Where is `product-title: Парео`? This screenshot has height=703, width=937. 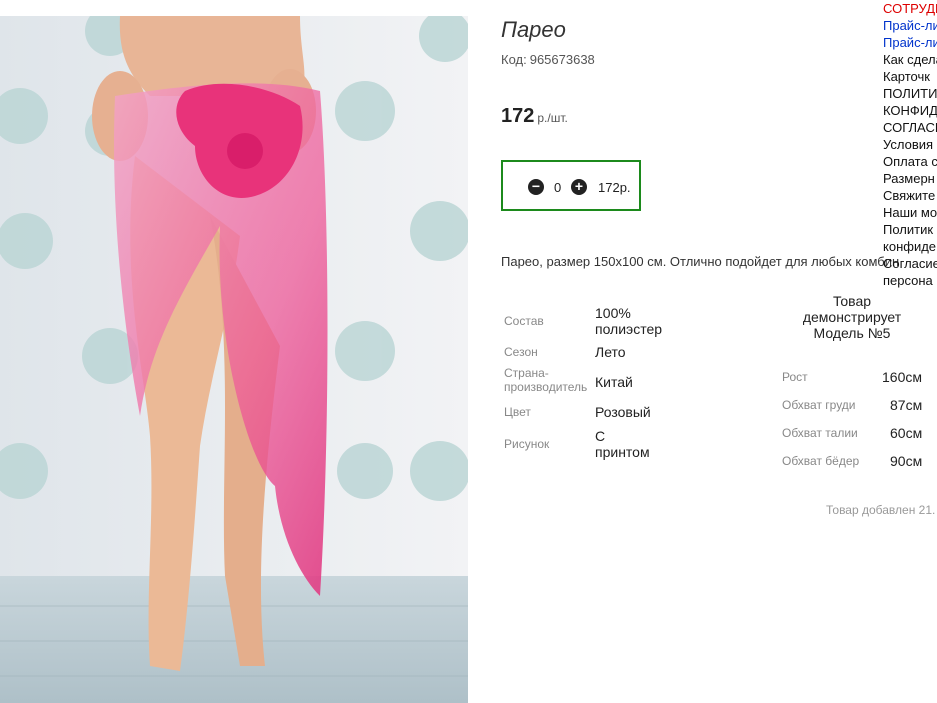
product-title: Парео is located at coordinates (533, 29).